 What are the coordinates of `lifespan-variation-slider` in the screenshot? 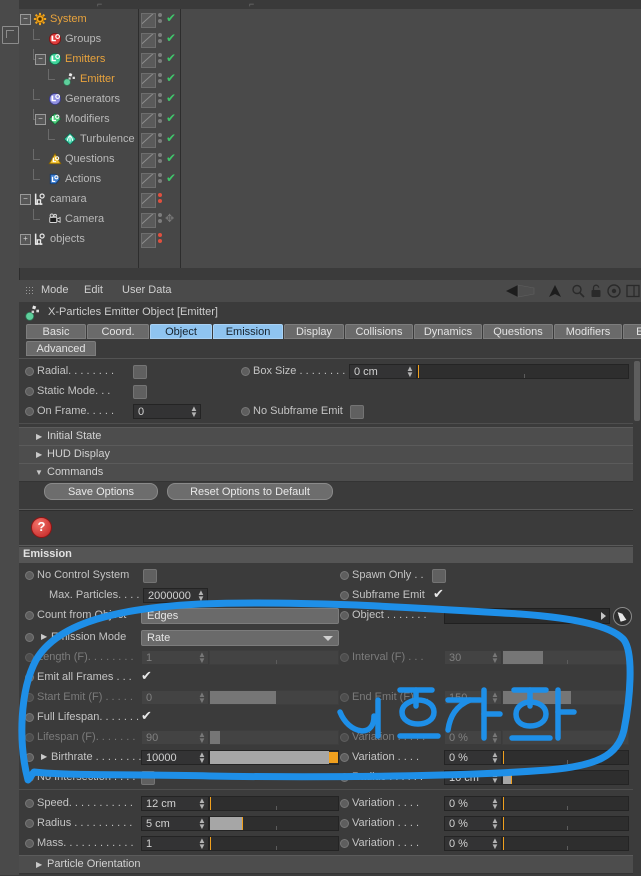 It's located at (565, 737).